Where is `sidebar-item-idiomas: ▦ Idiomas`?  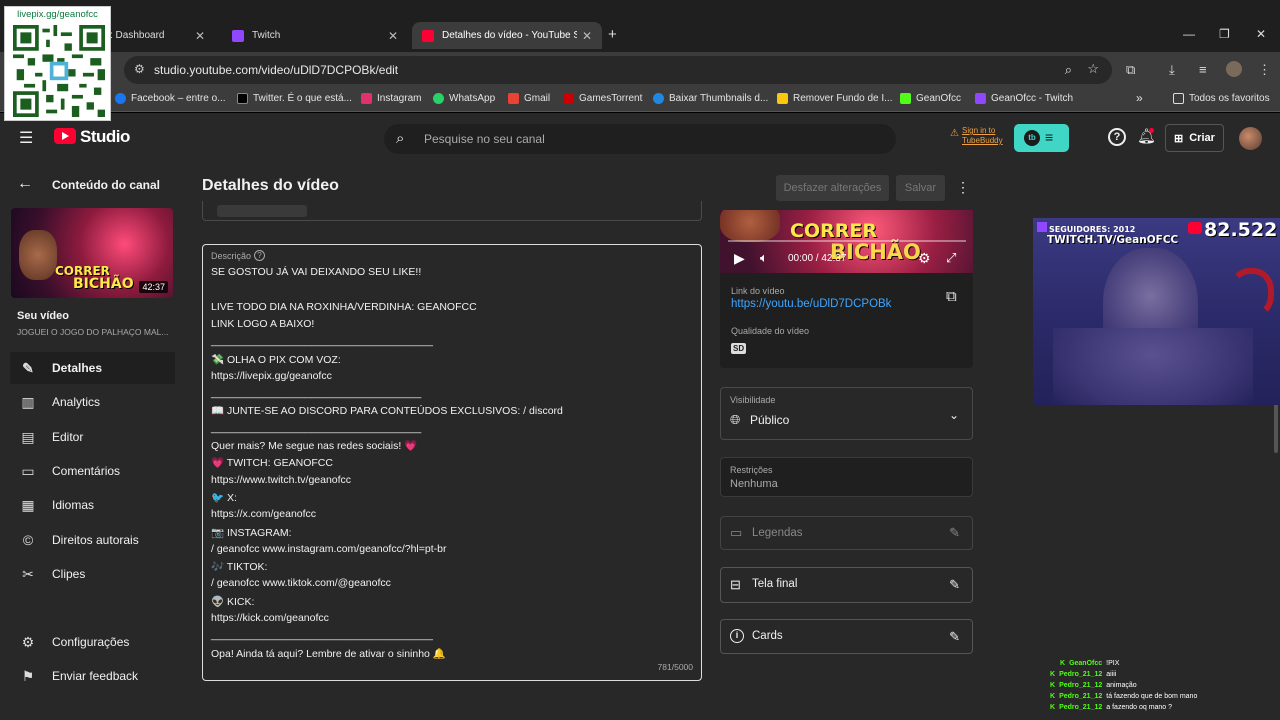 sidebar-item-idiomas: ▦ Idiomas is located at coordinates (92, 505).